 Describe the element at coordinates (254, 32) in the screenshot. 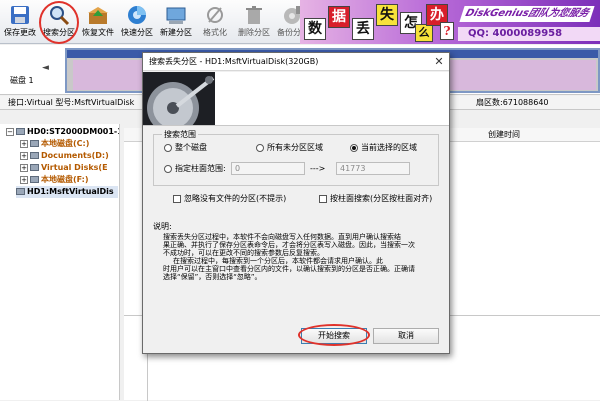

I see `delete-partition-label: 删除分区` at that location.